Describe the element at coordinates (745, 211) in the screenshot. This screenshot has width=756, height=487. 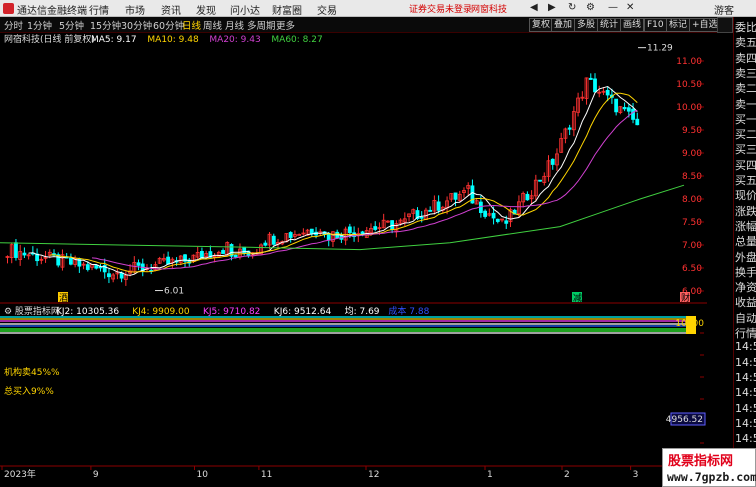
I see `quote-field-label: 涨跌` at that location.